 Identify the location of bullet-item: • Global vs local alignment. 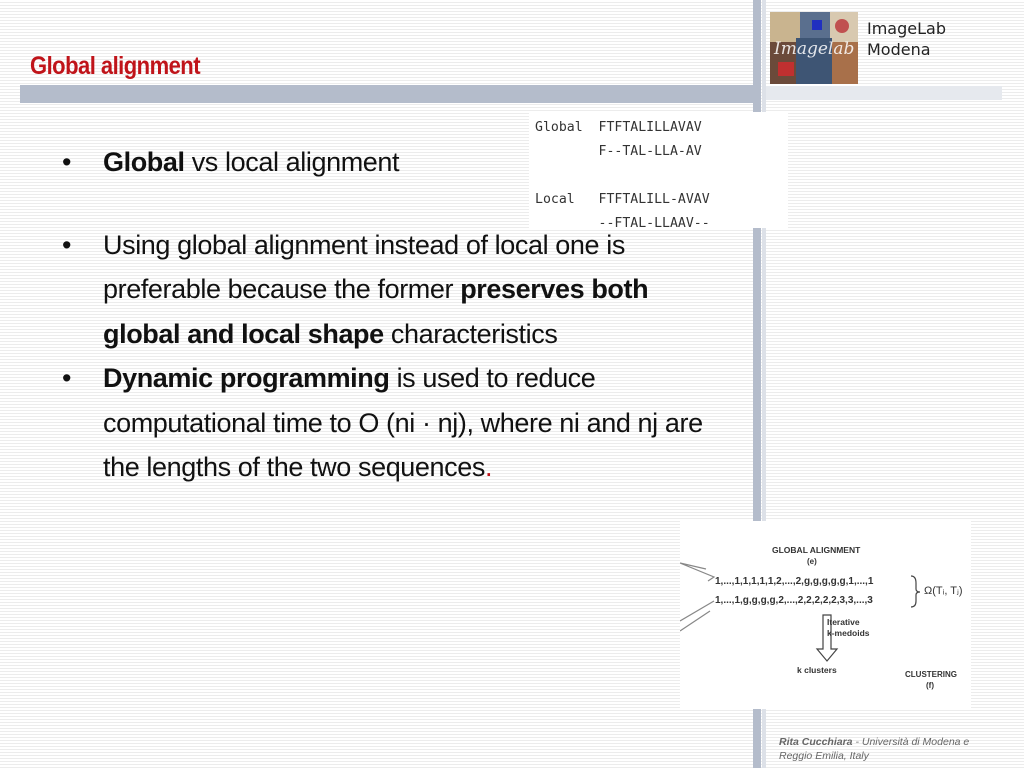
(394, 162).